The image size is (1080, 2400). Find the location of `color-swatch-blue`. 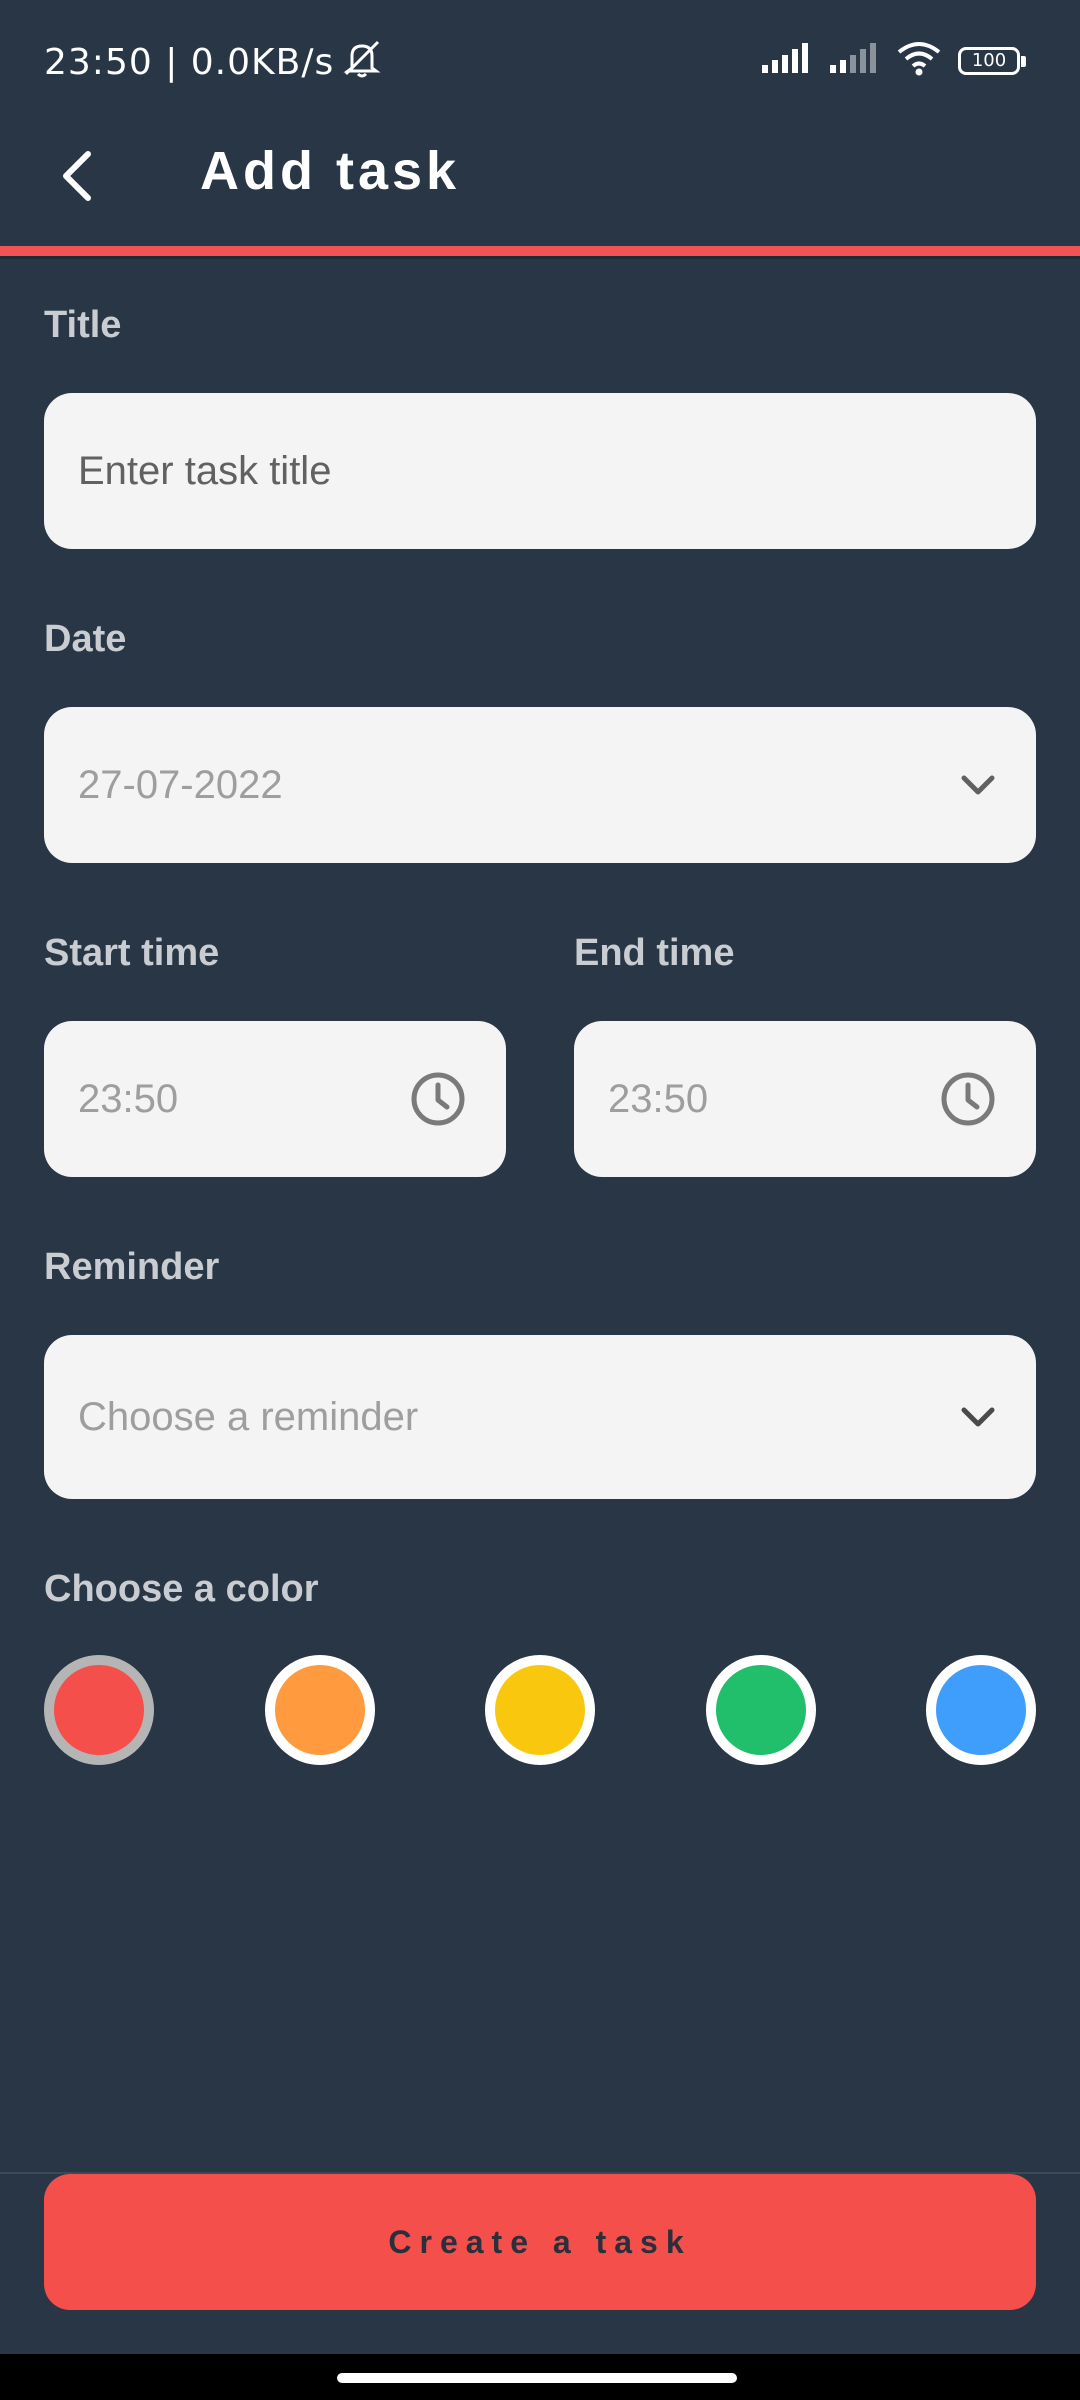

color-swatch-blue is located at coordinates (981, 1710).